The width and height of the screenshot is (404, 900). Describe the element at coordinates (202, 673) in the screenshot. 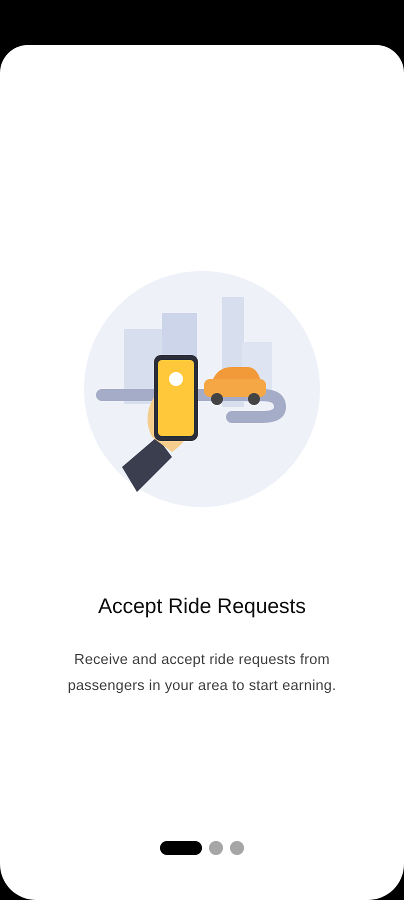

I see `screen-description: Receive and accept ride requests from passengers in your area to start earning.` at that location.